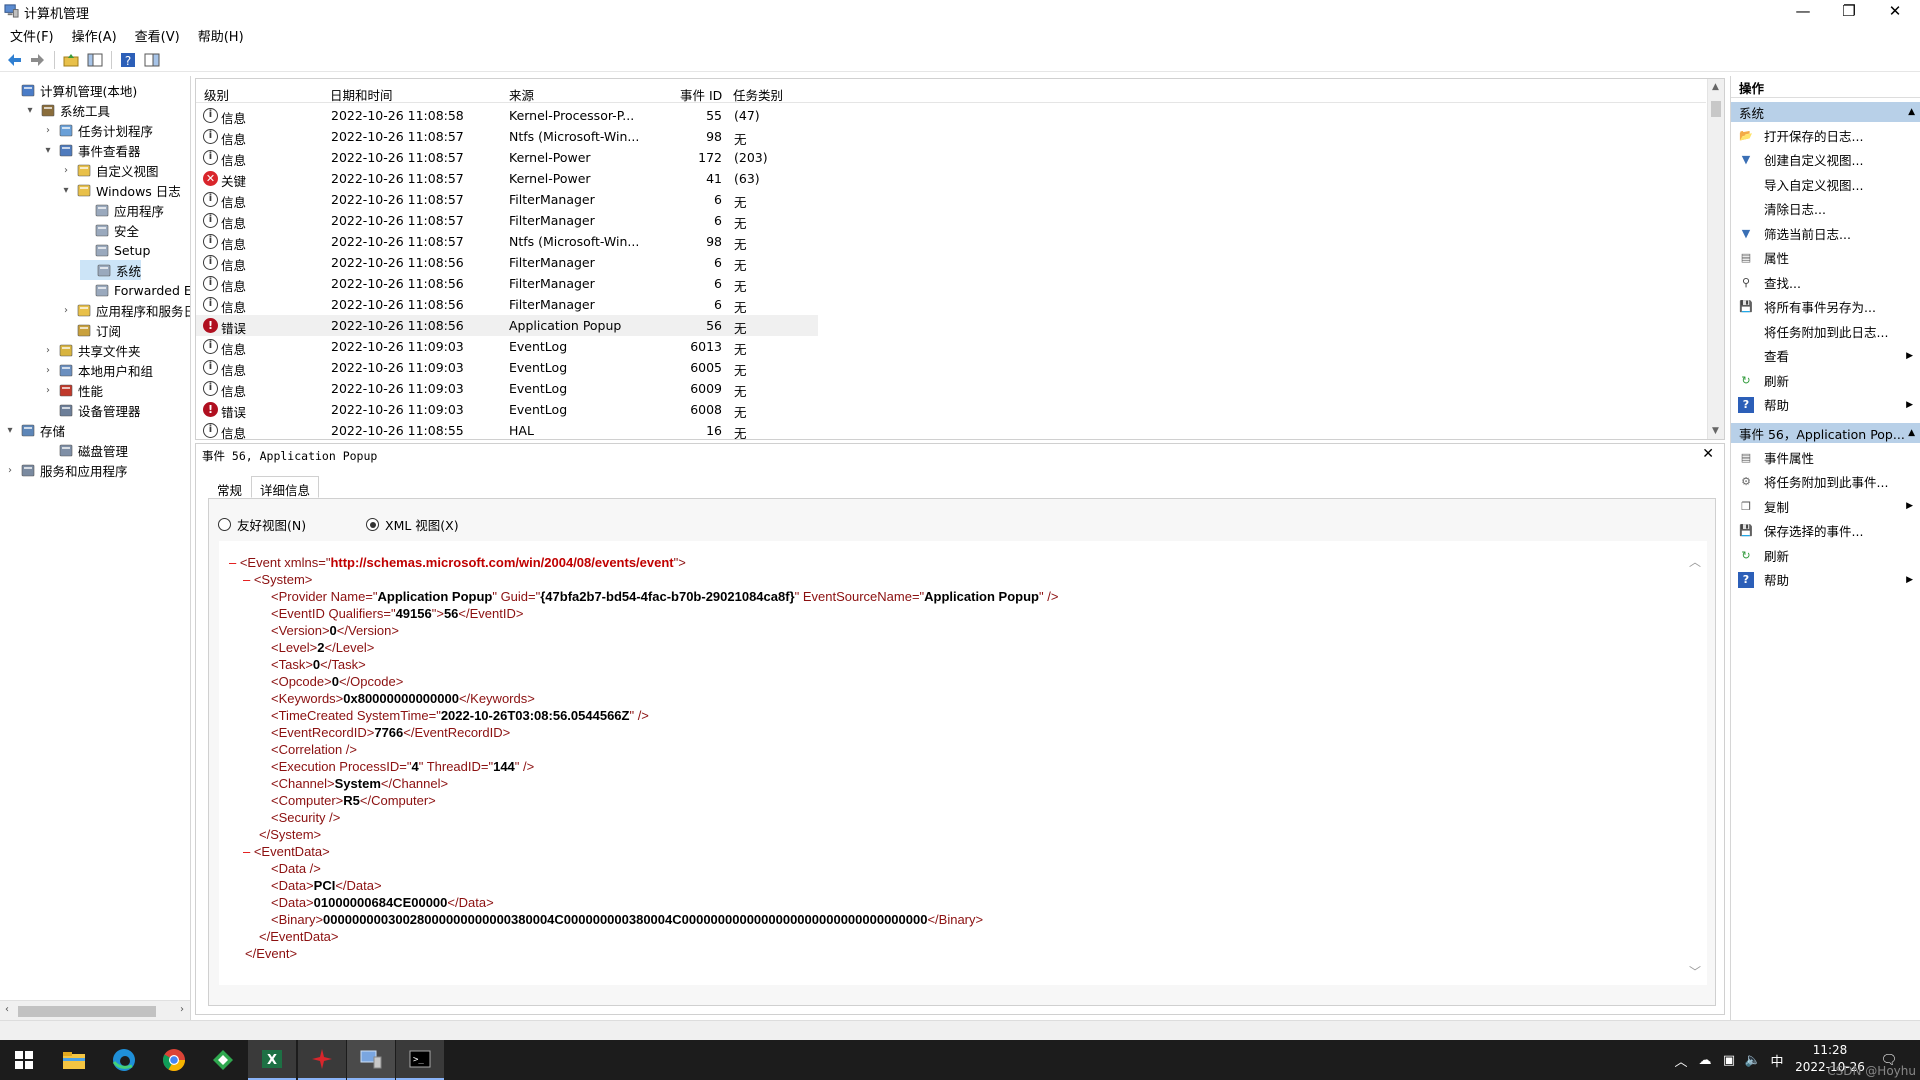 The height and width of the screenshot is (1080, 1920). I want to click on show-hide-console-tree-icon, so click(95, 60).